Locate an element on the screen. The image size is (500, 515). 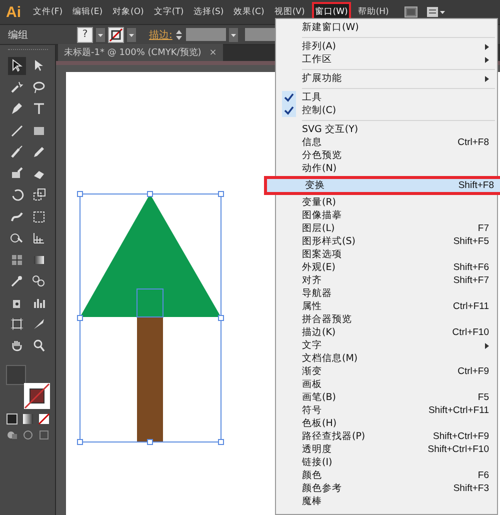
app-logo: Ai is located at coordinates (13, 12).